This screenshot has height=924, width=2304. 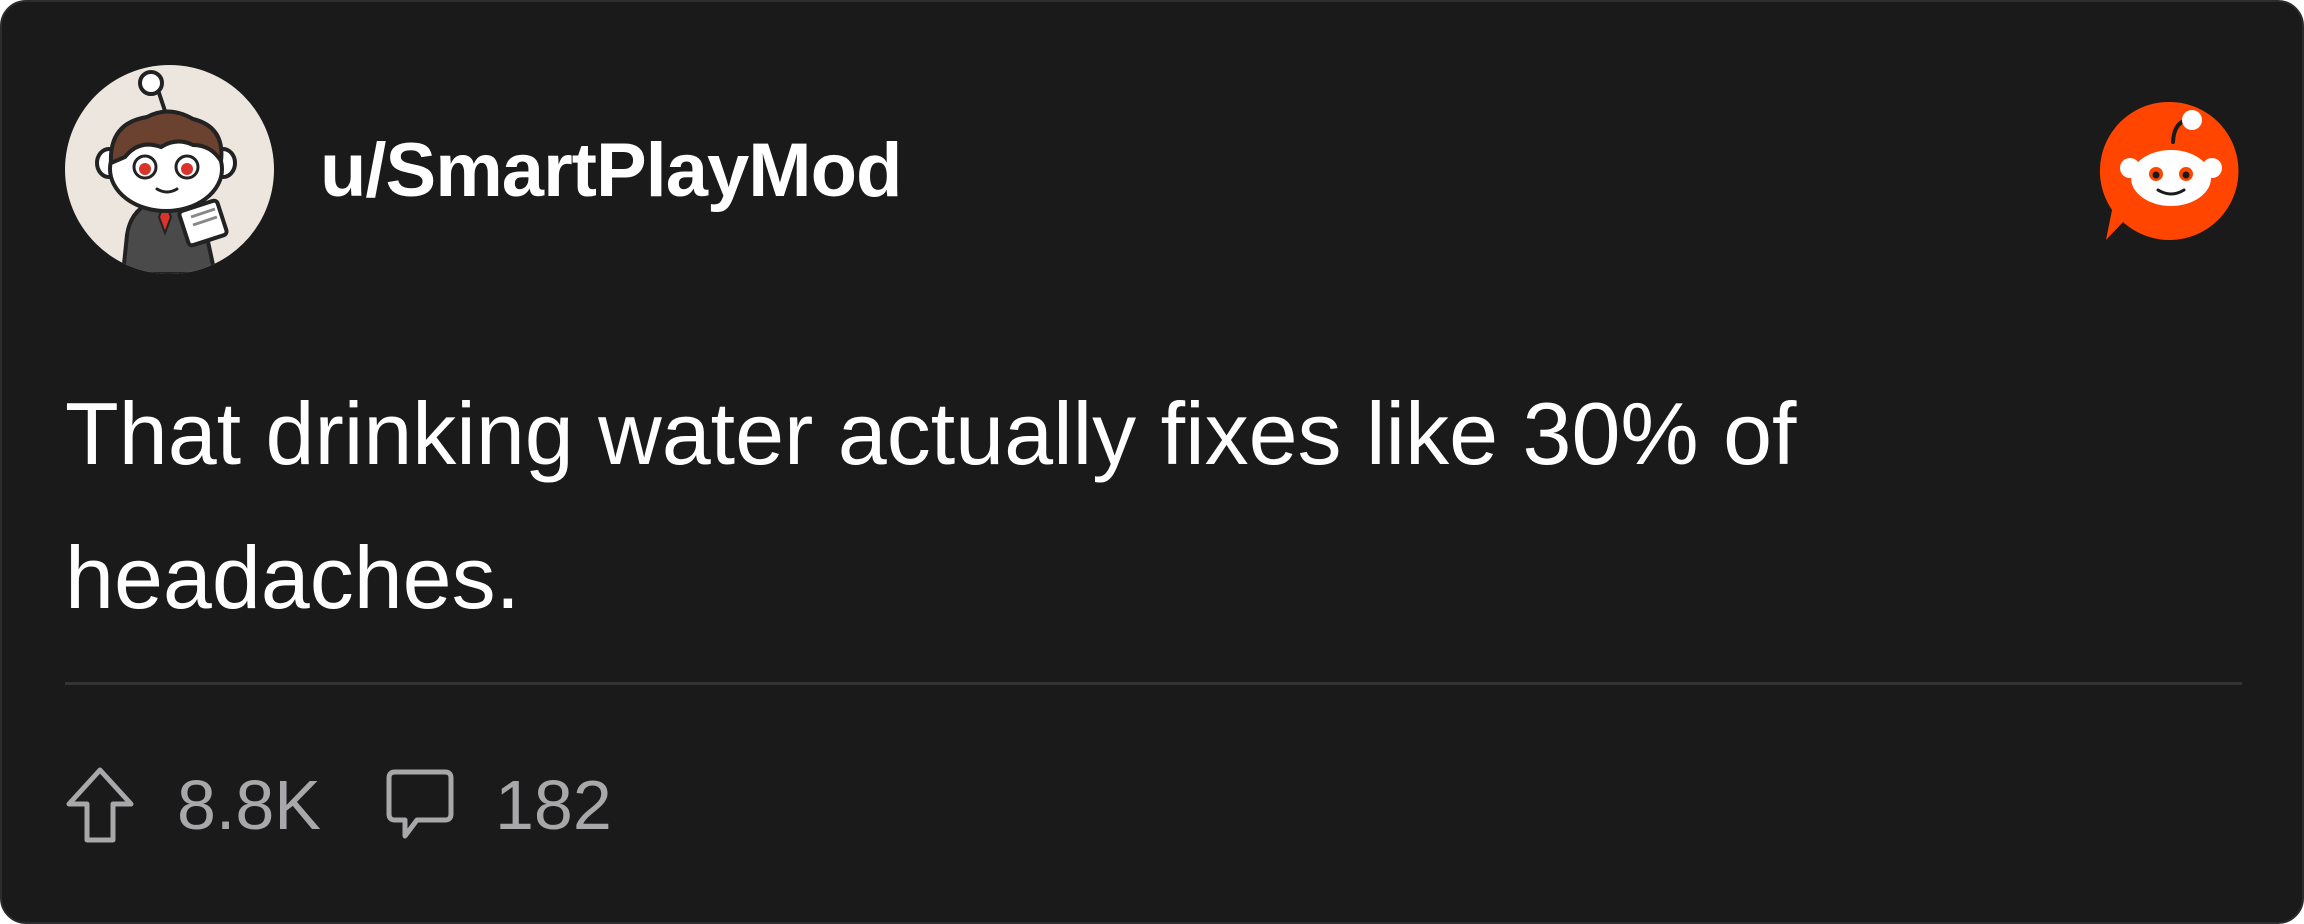 I want to click on upvote-button: 8.8K, so click(x=193, y=805).